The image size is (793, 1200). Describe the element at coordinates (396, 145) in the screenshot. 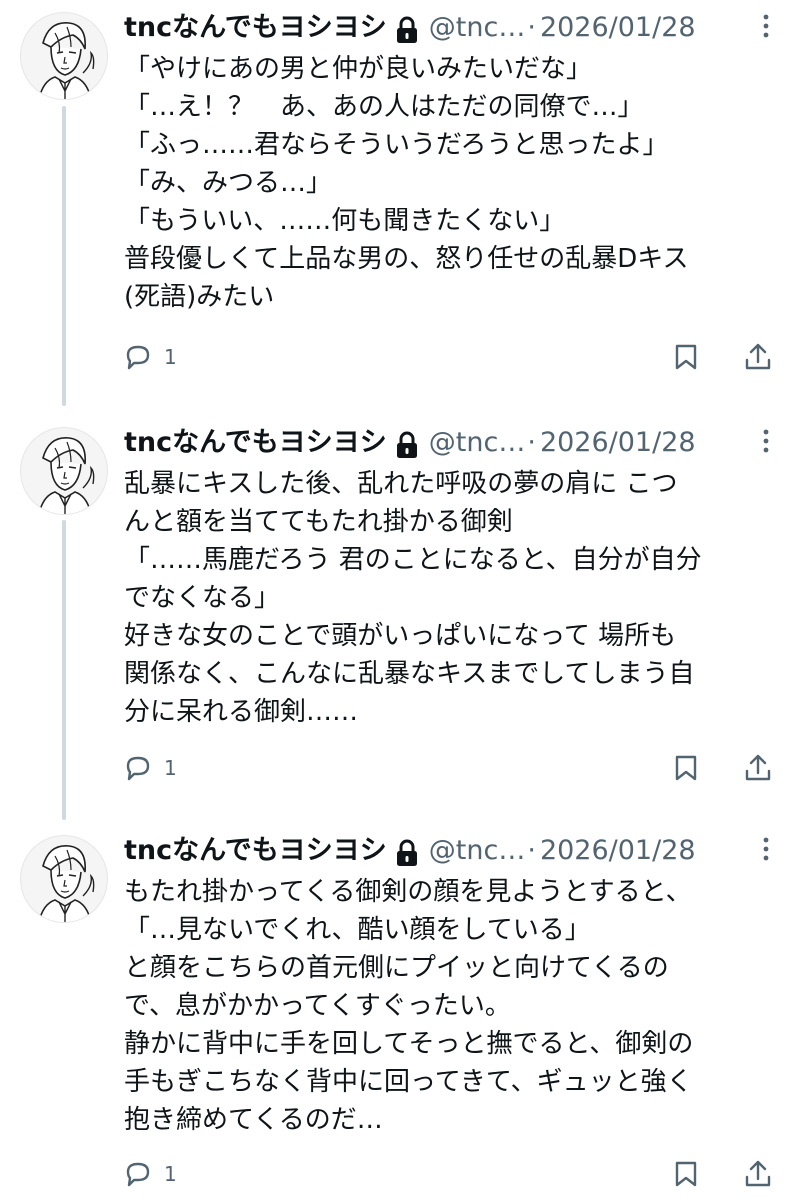

I see `tweet-text-line: 「ふっ……君ならそういうだろうと思ったよ」` at that location.